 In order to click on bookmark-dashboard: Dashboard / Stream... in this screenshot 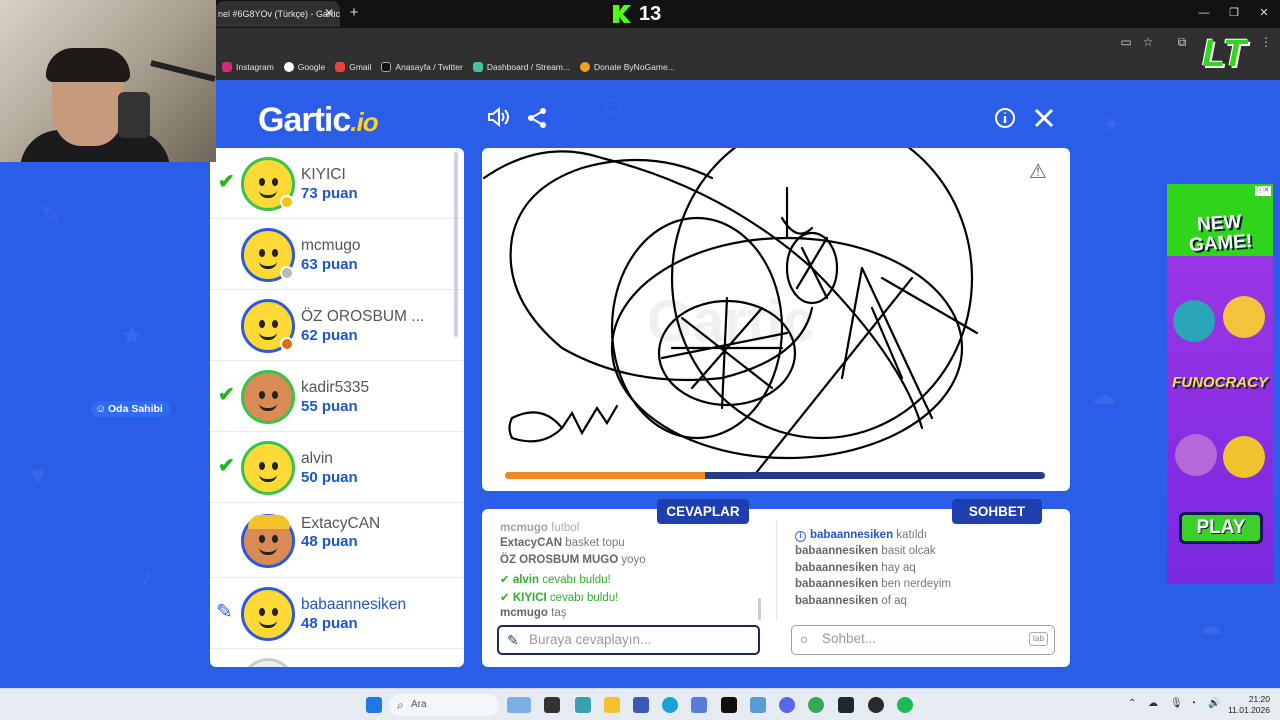, I will do `click(521, 67)`.